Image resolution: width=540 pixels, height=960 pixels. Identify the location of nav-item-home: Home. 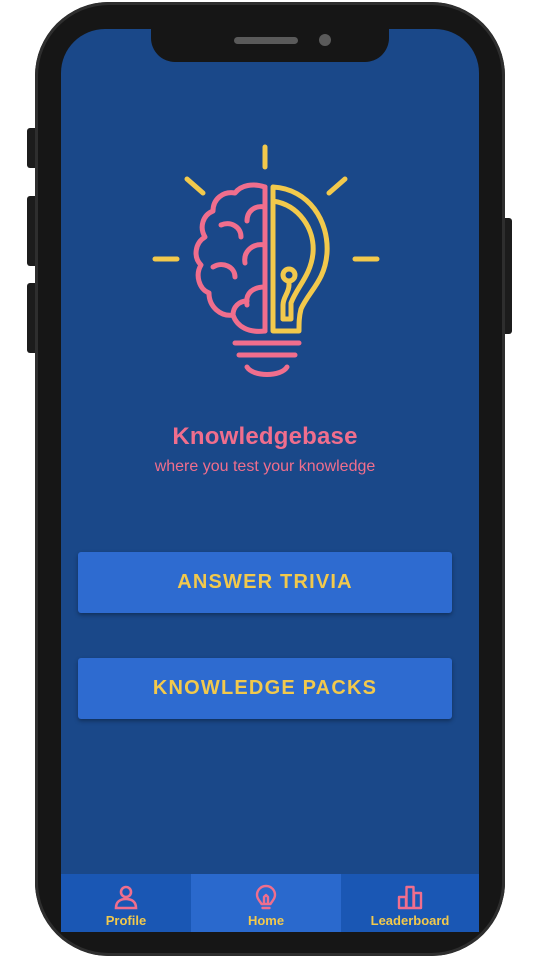
(266, 903).